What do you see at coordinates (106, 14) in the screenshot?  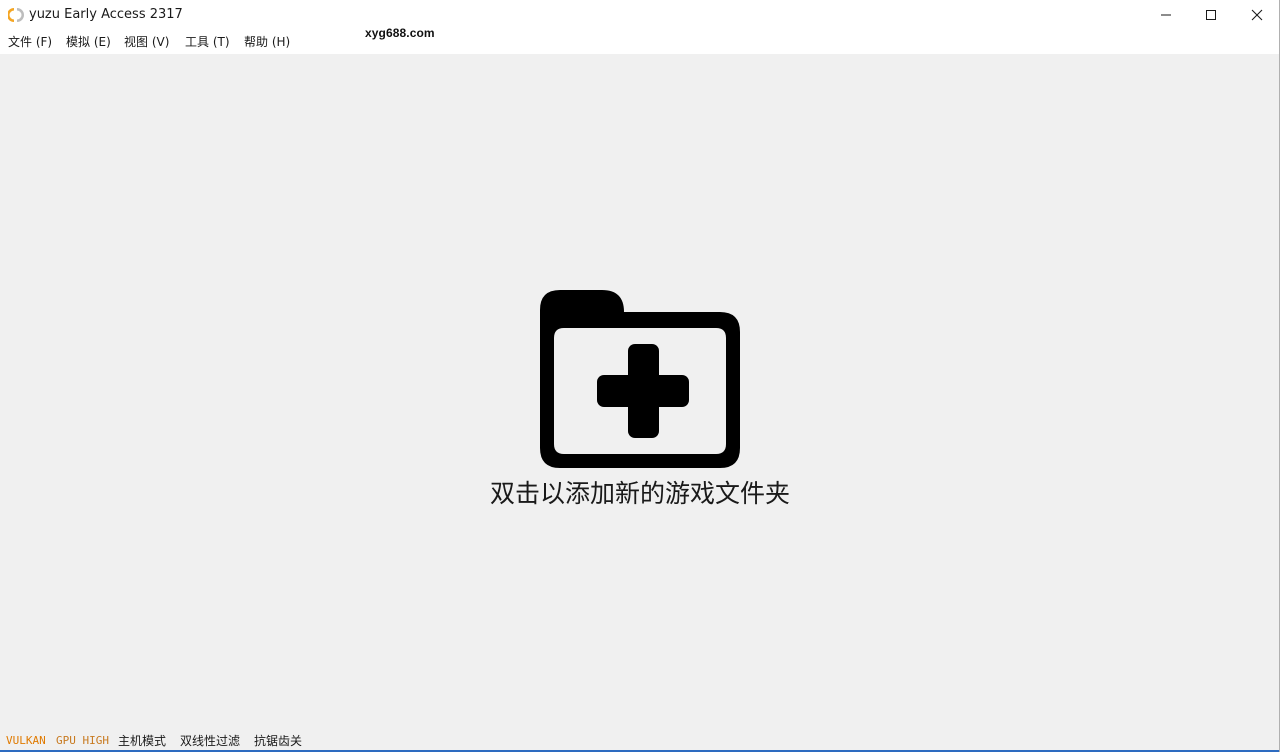 I see `window-title: yuzu Early Access 2317` at bounding box center [106, 14].